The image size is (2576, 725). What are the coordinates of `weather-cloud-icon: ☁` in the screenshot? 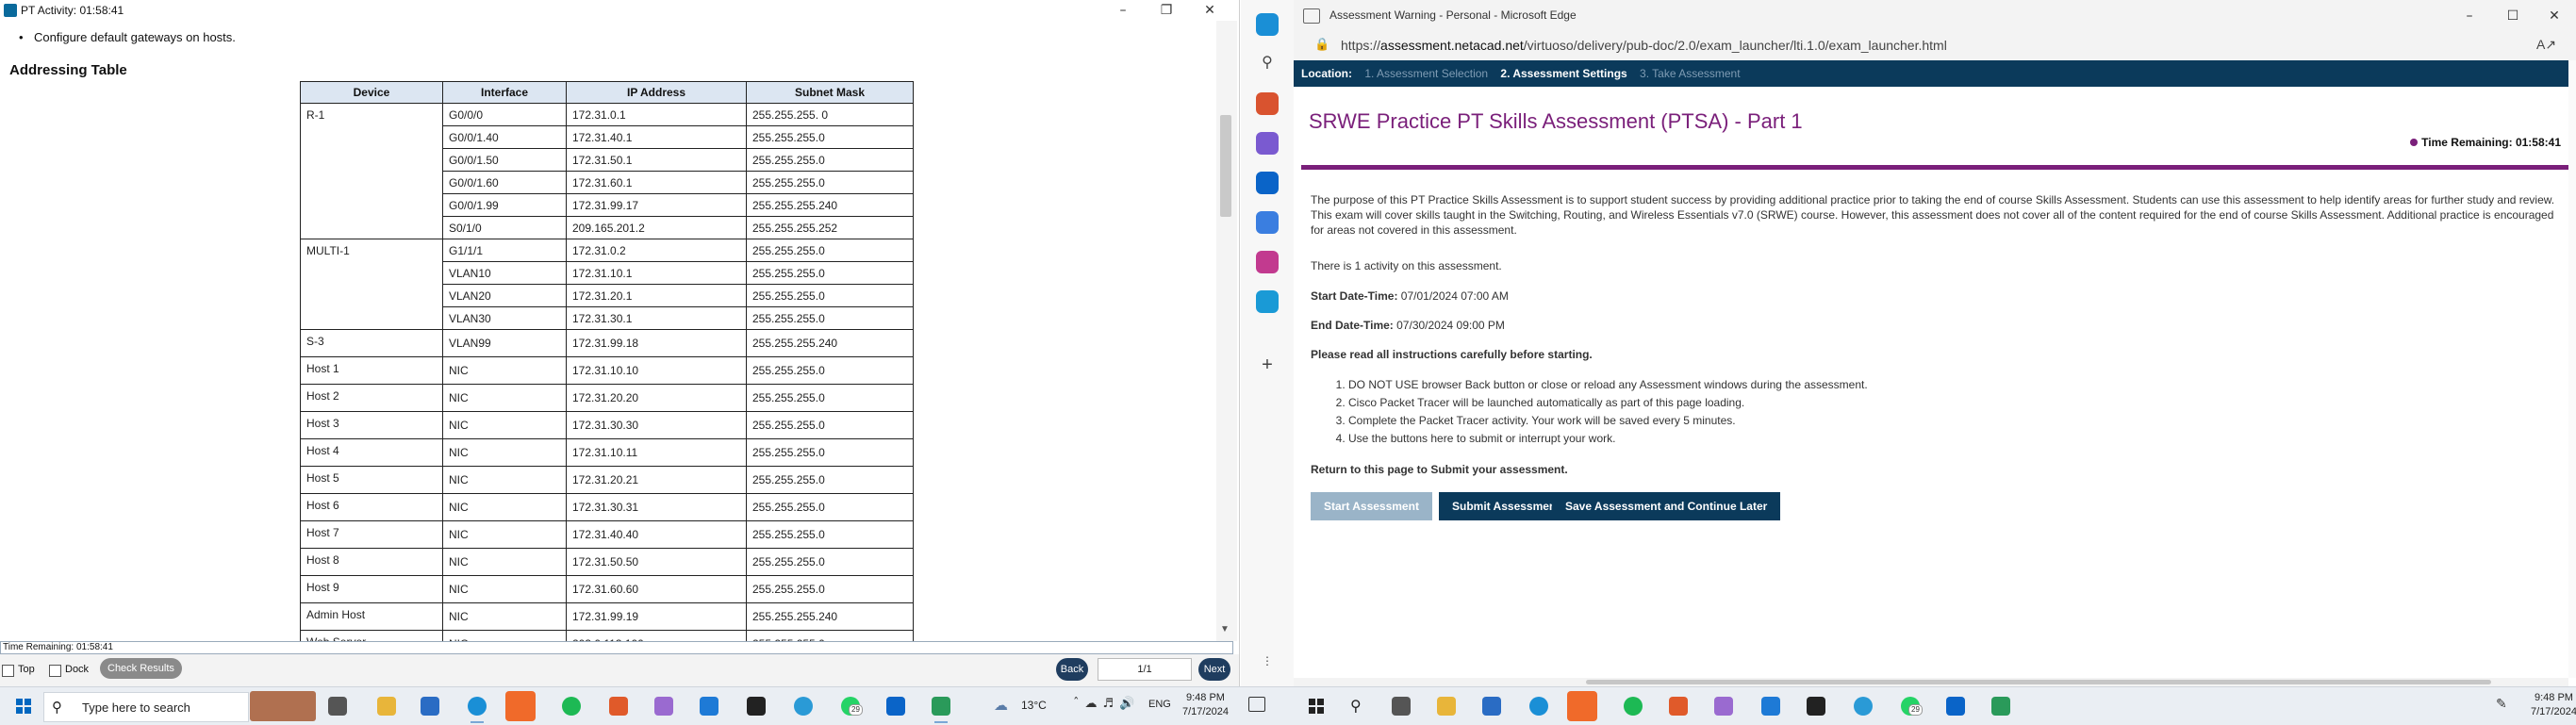 It's located at (1001, 705).